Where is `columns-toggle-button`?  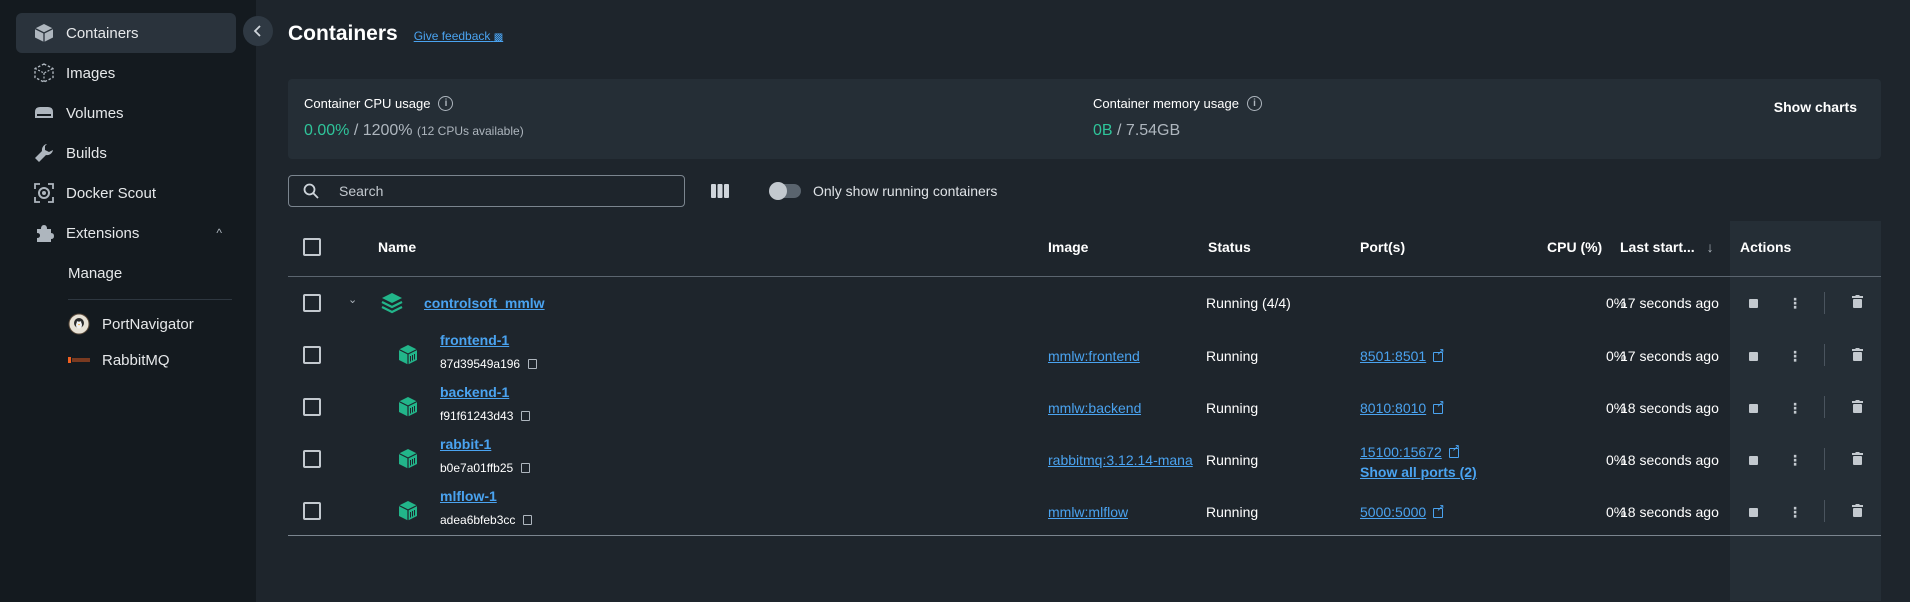
columns-toggle-button is located at coordinates (720, 191).